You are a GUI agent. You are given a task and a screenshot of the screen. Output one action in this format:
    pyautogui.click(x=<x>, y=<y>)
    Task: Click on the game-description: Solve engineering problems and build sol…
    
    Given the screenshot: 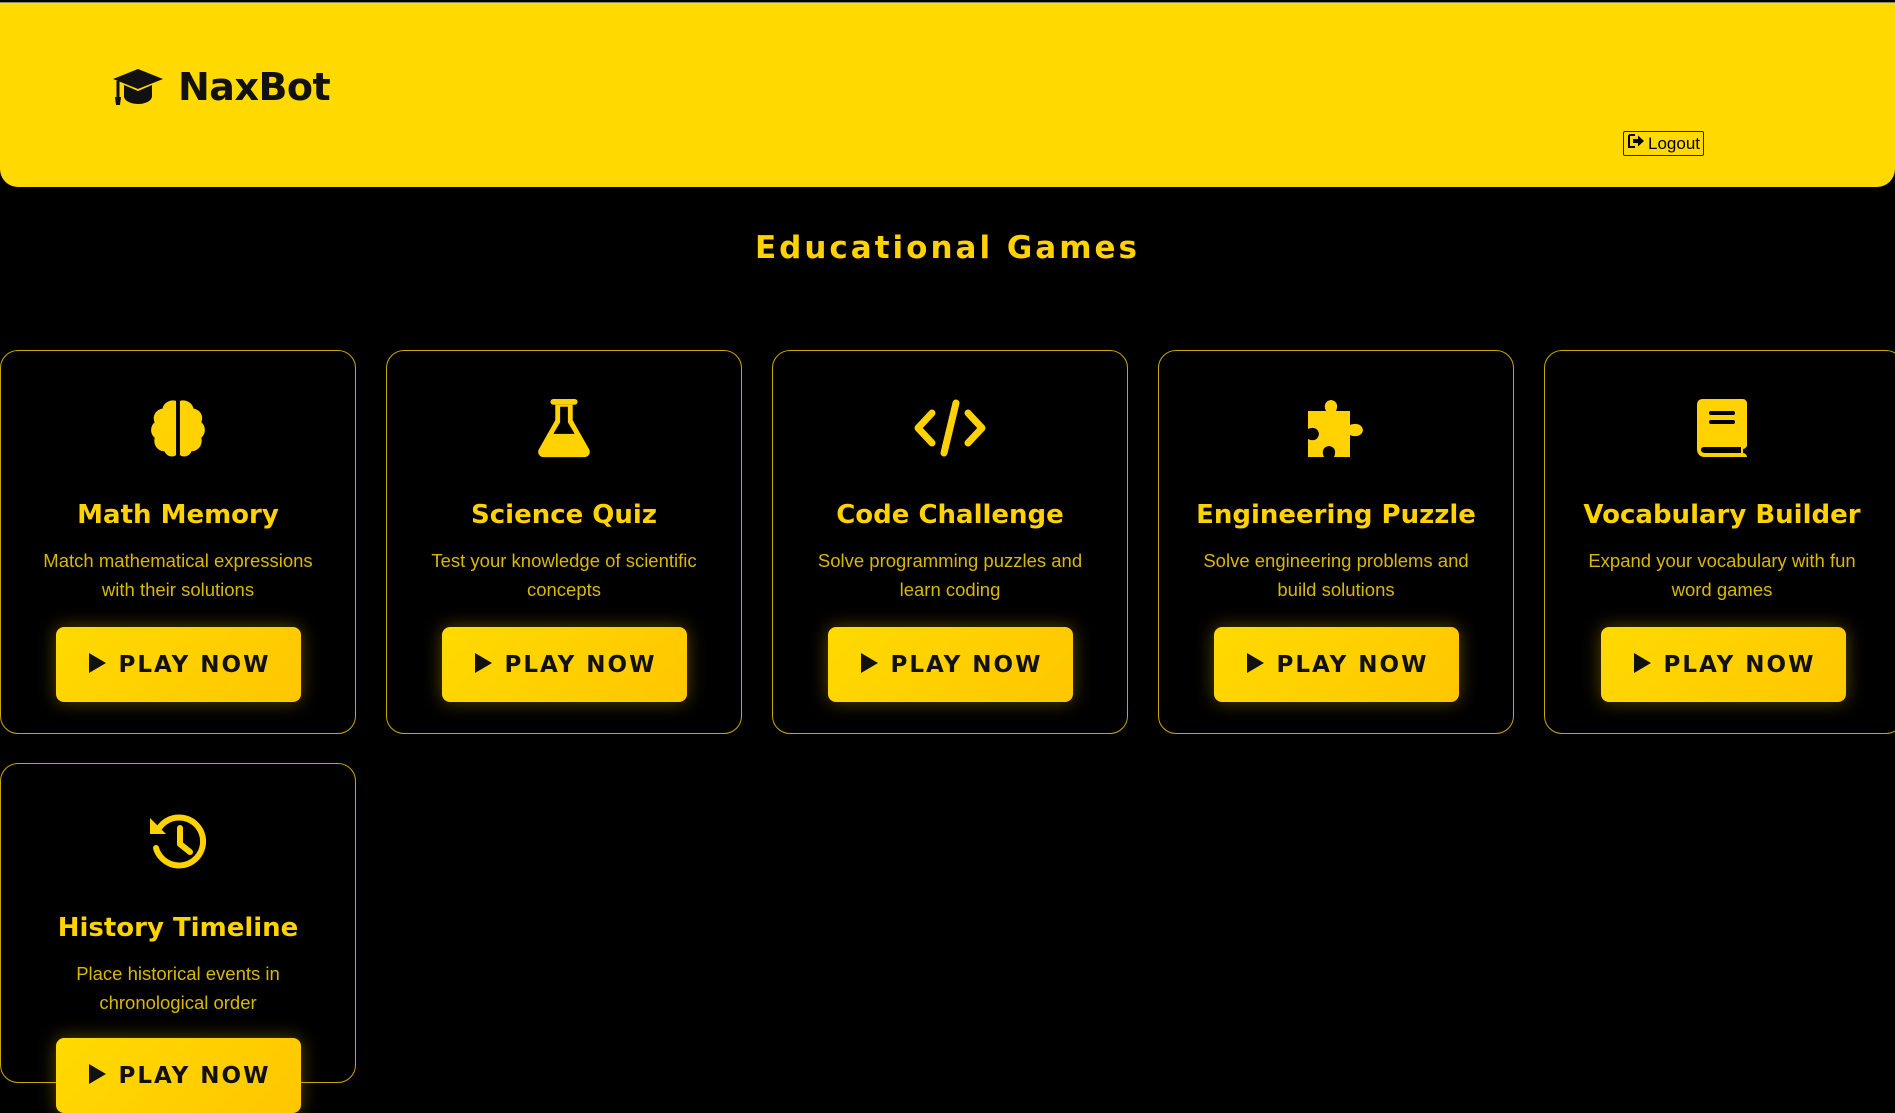 What is the action you would take?
    pyautogui.click(x=1336, y=575)
    